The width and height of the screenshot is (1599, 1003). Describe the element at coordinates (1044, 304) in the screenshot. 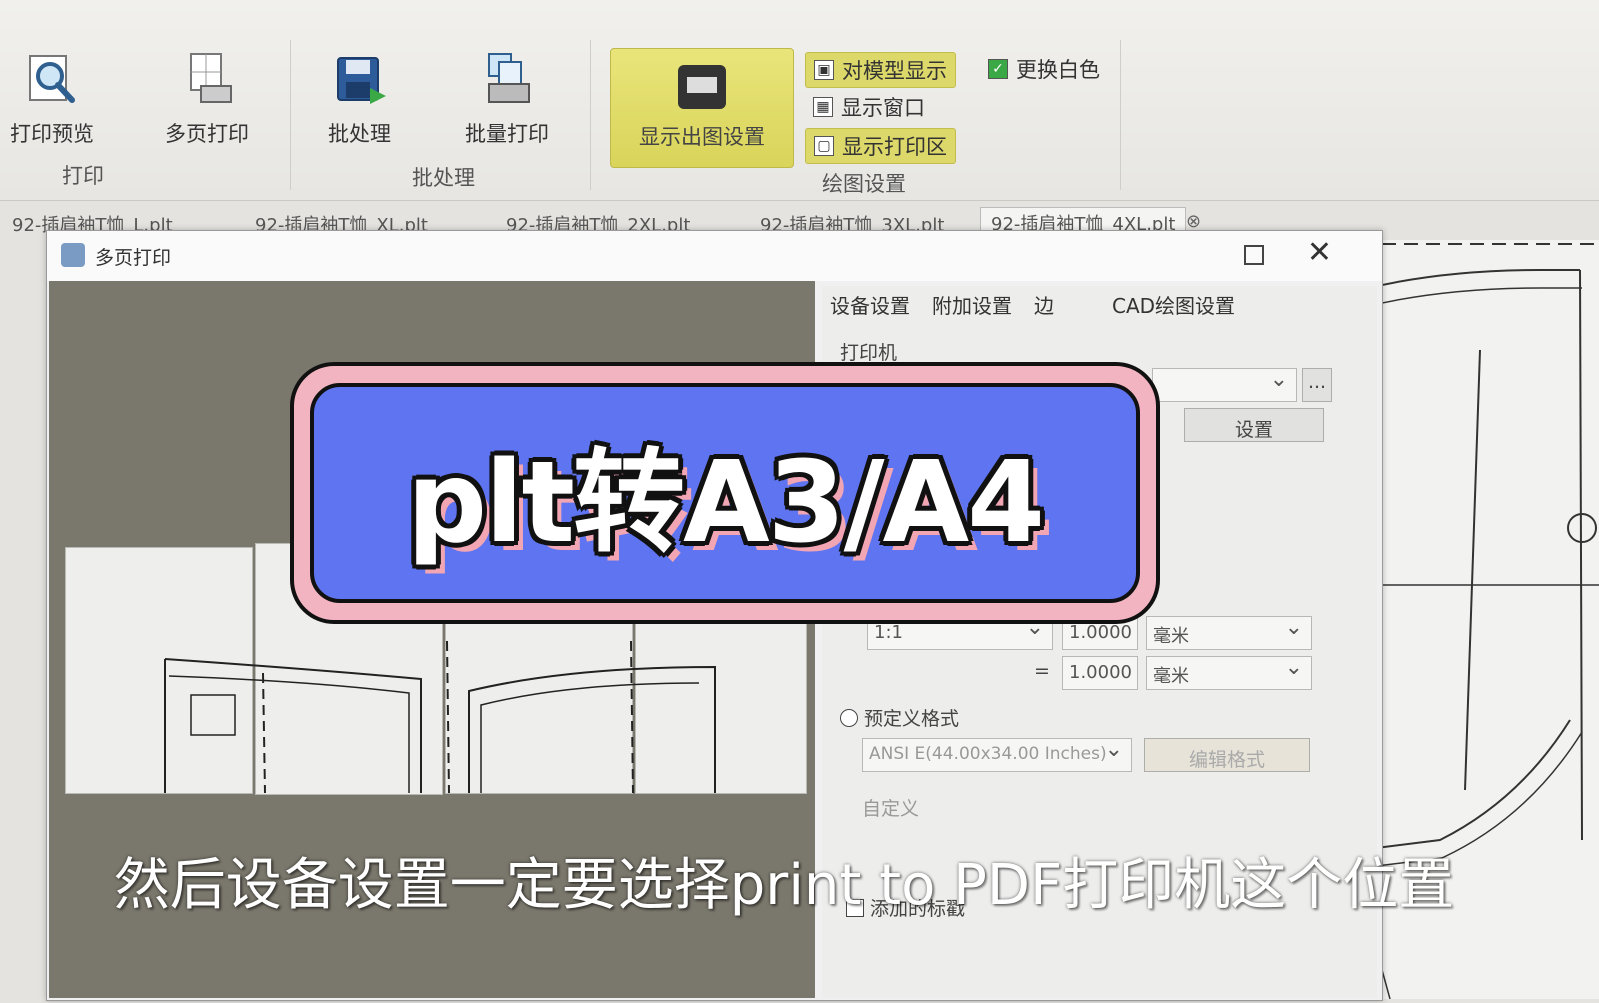

I see `tab-margin: 边` at that location.